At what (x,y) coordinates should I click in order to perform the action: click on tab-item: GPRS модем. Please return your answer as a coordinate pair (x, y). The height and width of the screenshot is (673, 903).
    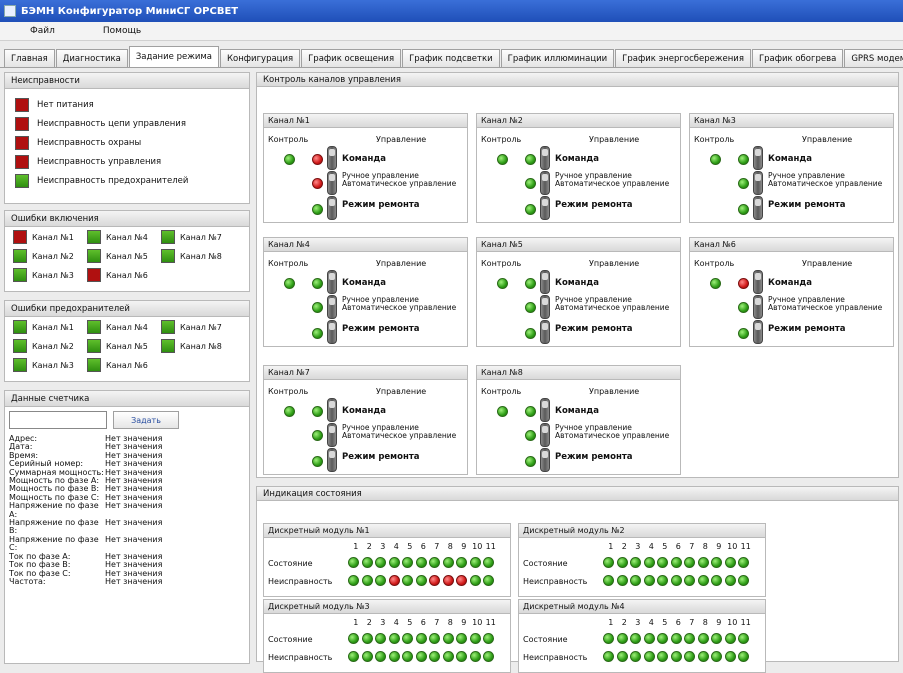
    Looking at the image, I should click on (873, 58).